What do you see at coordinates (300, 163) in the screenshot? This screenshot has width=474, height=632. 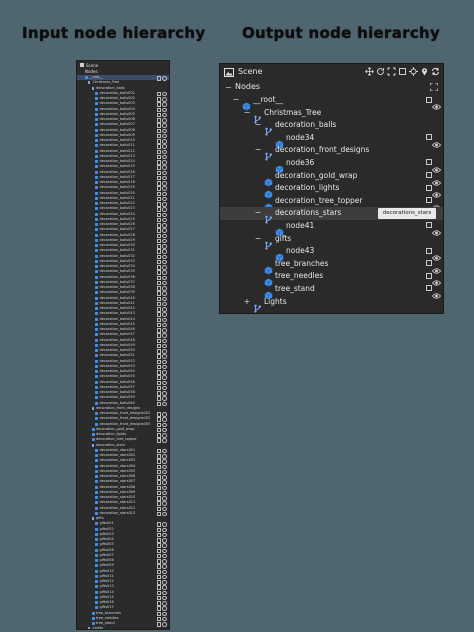 I see `node-label: node36` at bounding box center [300, 163].